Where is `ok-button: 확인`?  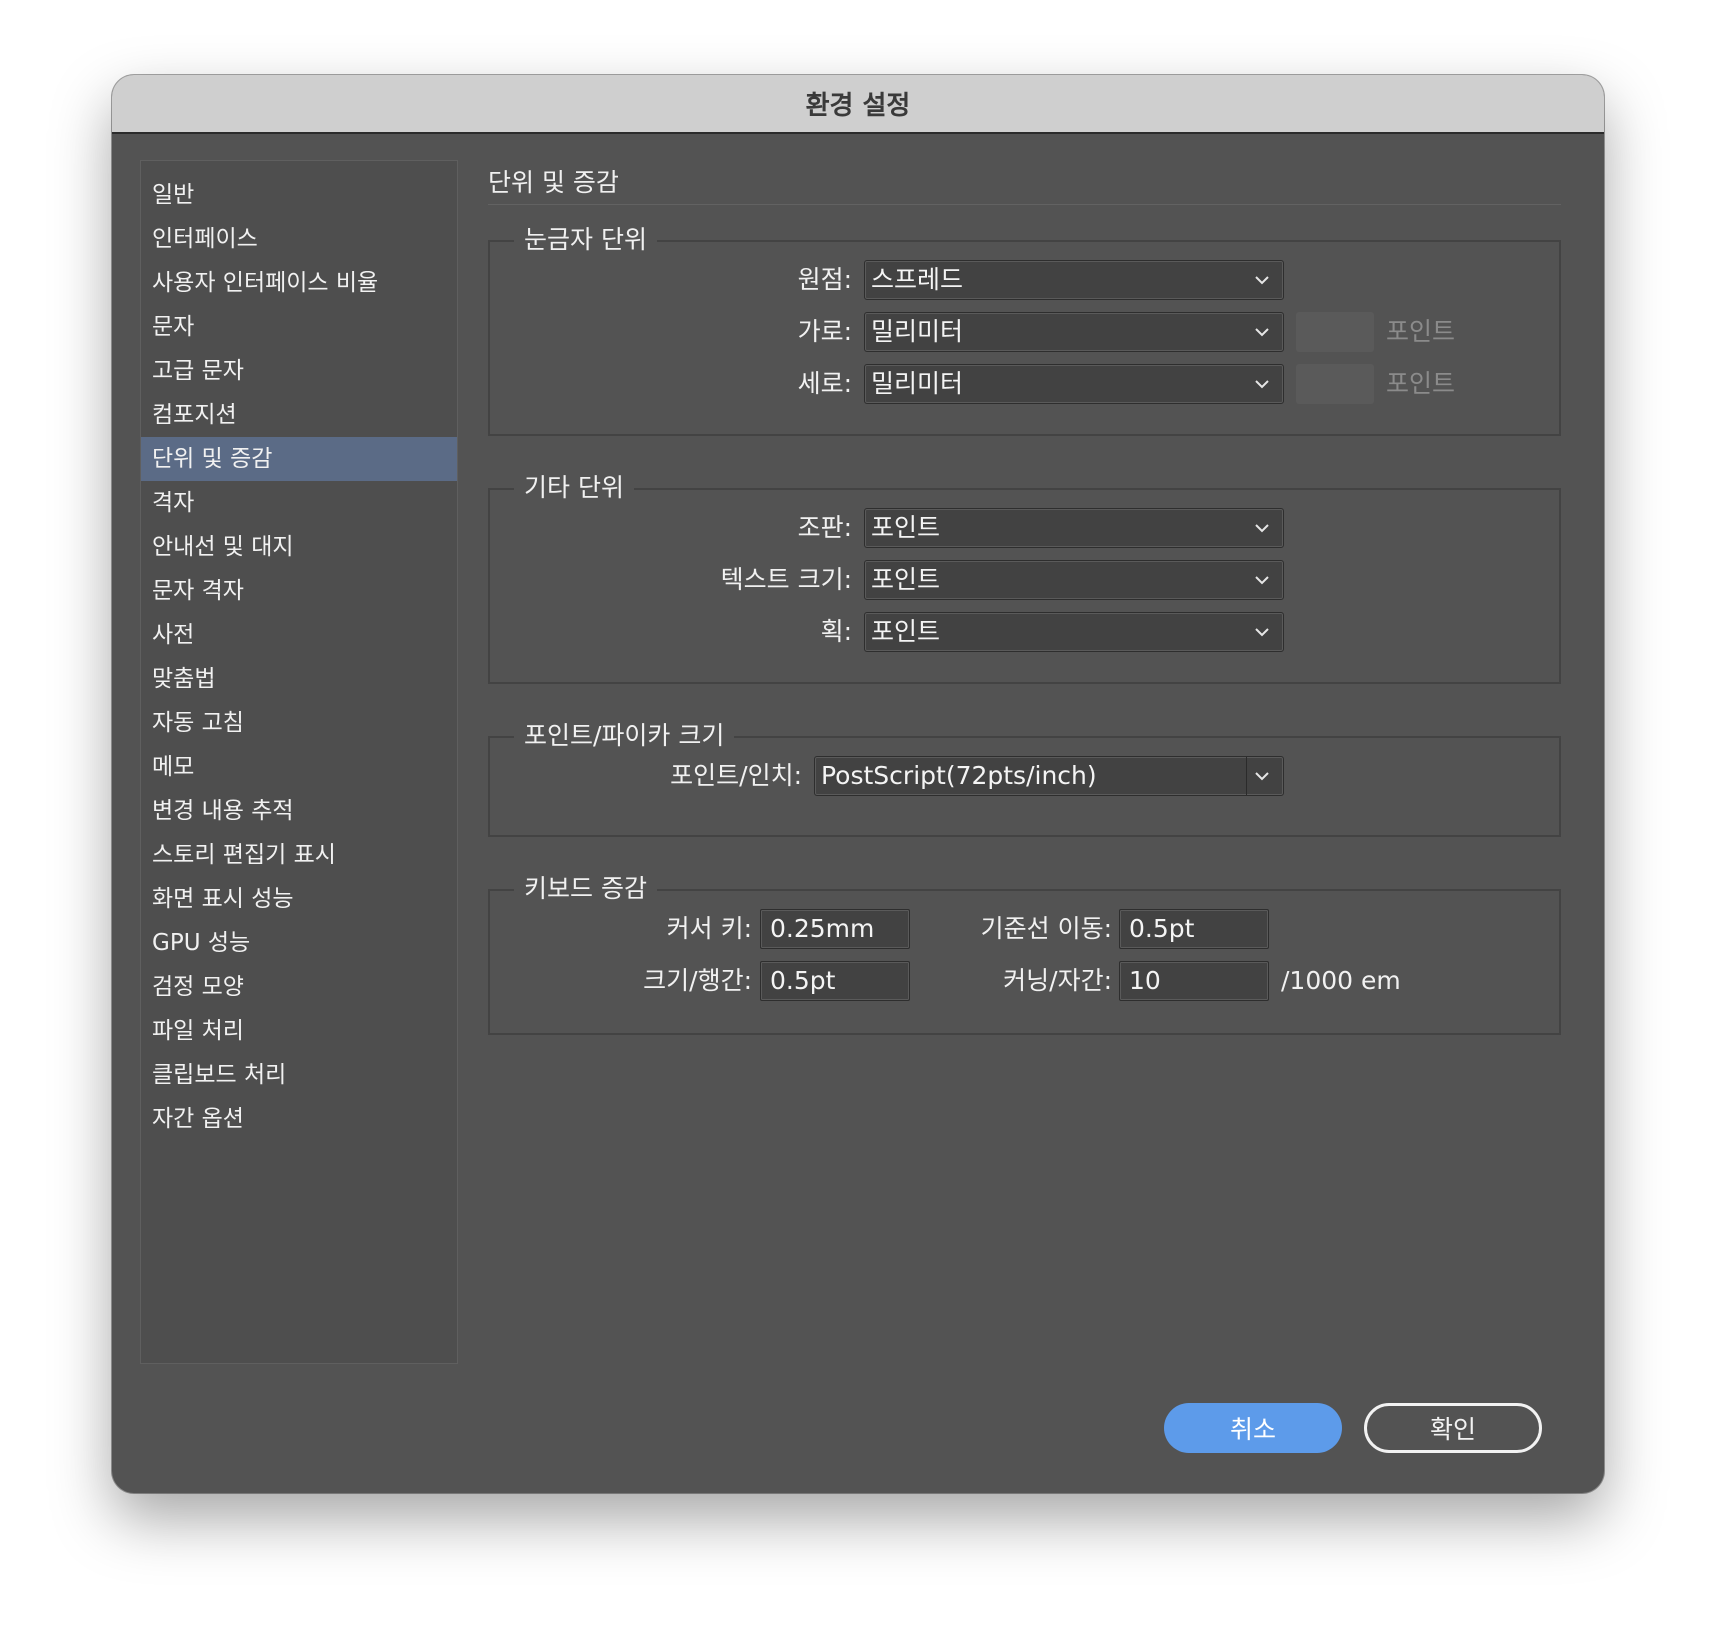
ok-button: 확인 is located at coordinates (1453, 1428).